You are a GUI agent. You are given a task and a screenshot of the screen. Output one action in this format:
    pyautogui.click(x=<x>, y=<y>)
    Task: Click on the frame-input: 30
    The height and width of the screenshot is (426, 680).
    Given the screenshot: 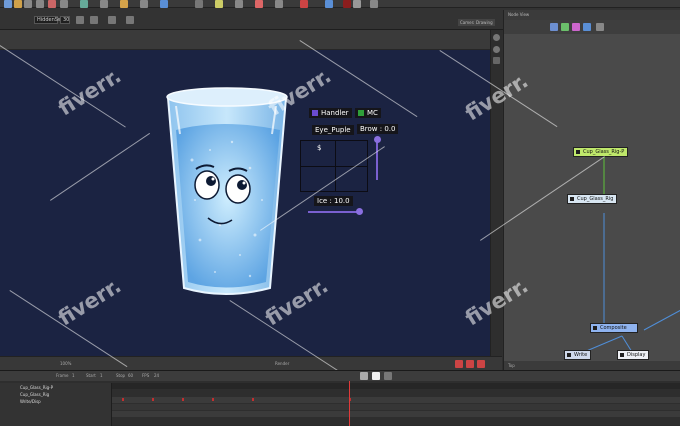 What is the action you would take?
    pyautogui.click(x=65, y=20)
    